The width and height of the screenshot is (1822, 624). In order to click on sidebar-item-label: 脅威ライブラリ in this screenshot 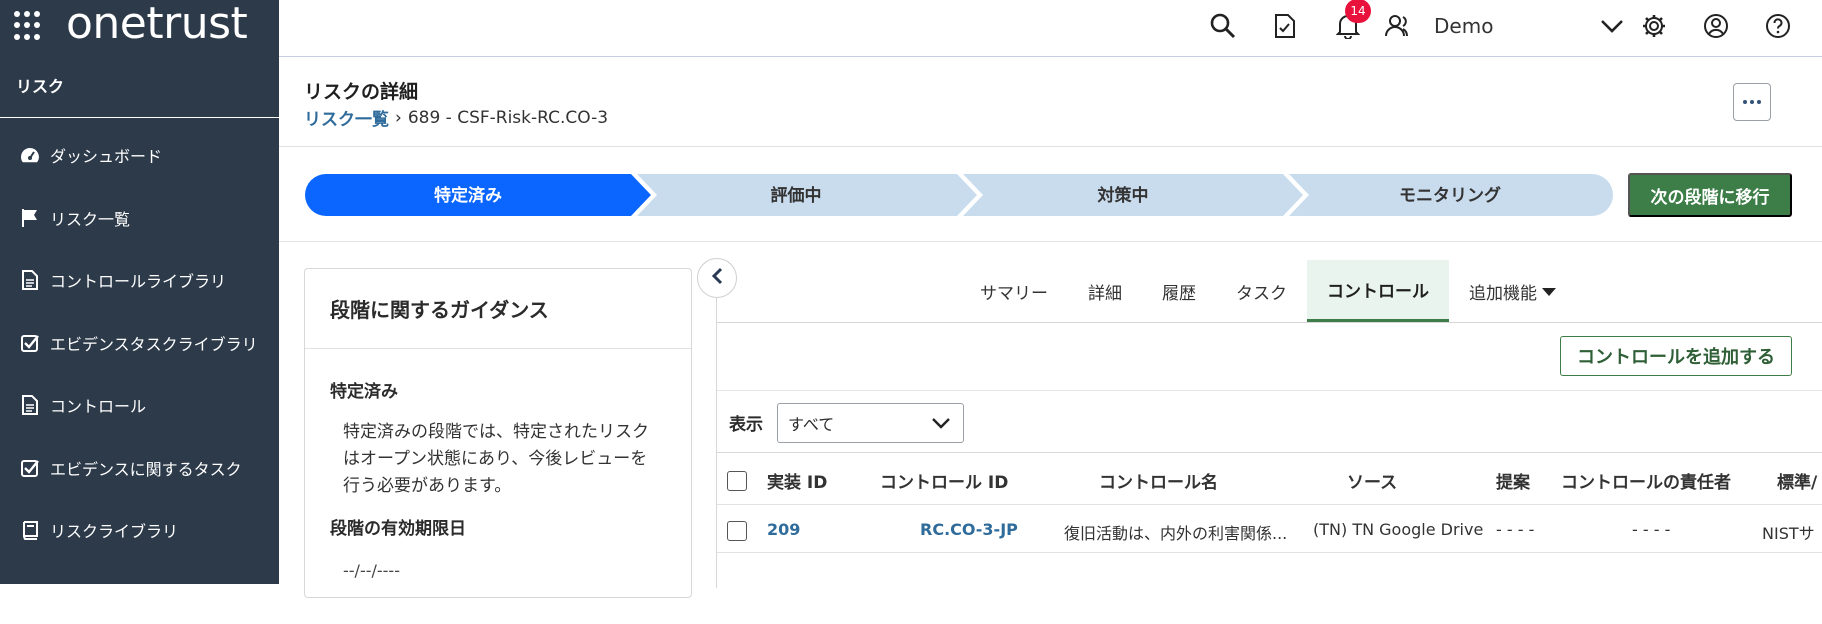, I will do `click(106, 593)`.